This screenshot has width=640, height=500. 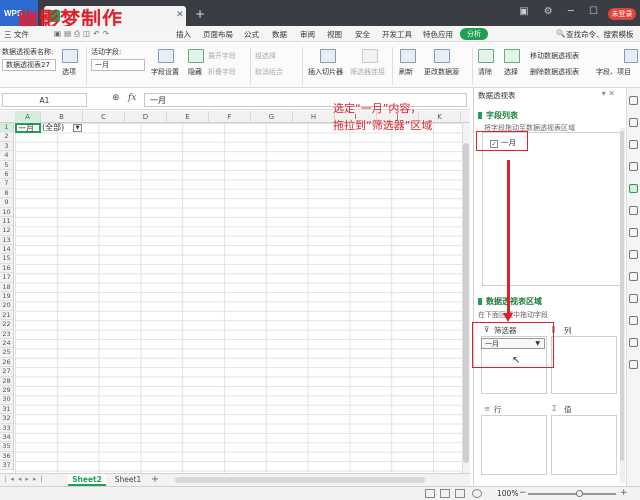 I want to click on refresh-icon, so click(x=408, y=56).